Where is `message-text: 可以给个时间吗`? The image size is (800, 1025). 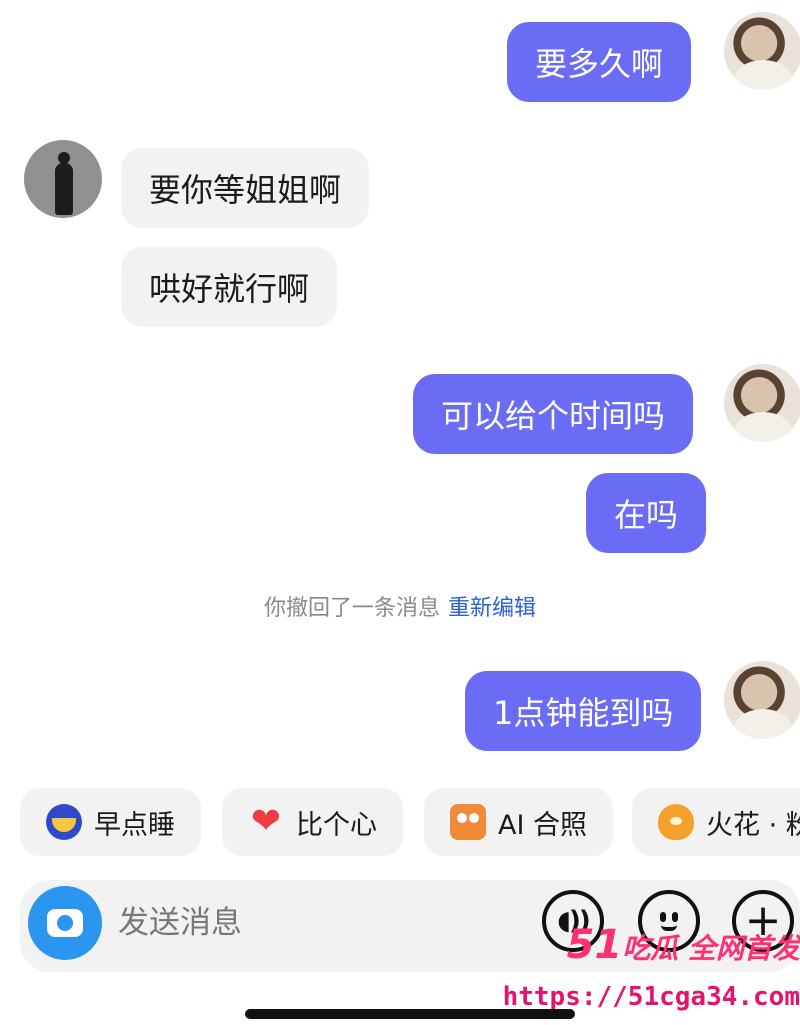 message-text: 可以给个时间吗 is located at coordinates (553, 416).